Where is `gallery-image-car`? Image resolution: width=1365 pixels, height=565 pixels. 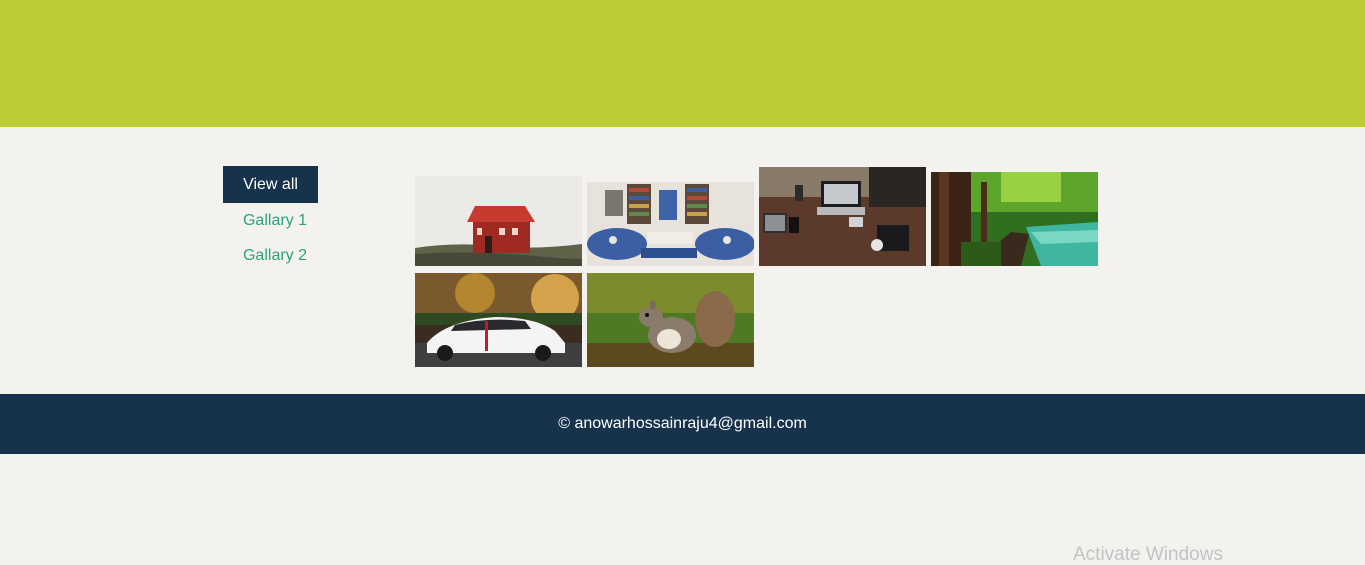 gallery-image-car is located at coordinates (498, 320).